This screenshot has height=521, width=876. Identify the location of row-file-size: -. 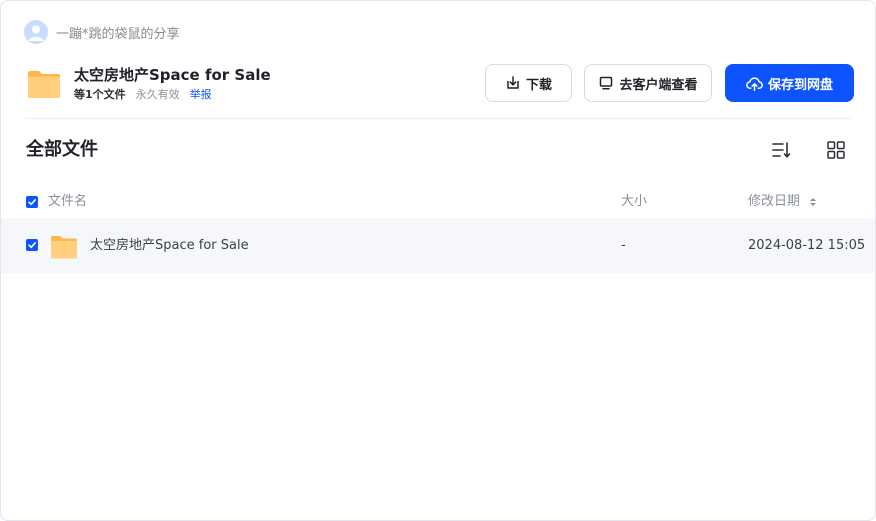
(623, 245).